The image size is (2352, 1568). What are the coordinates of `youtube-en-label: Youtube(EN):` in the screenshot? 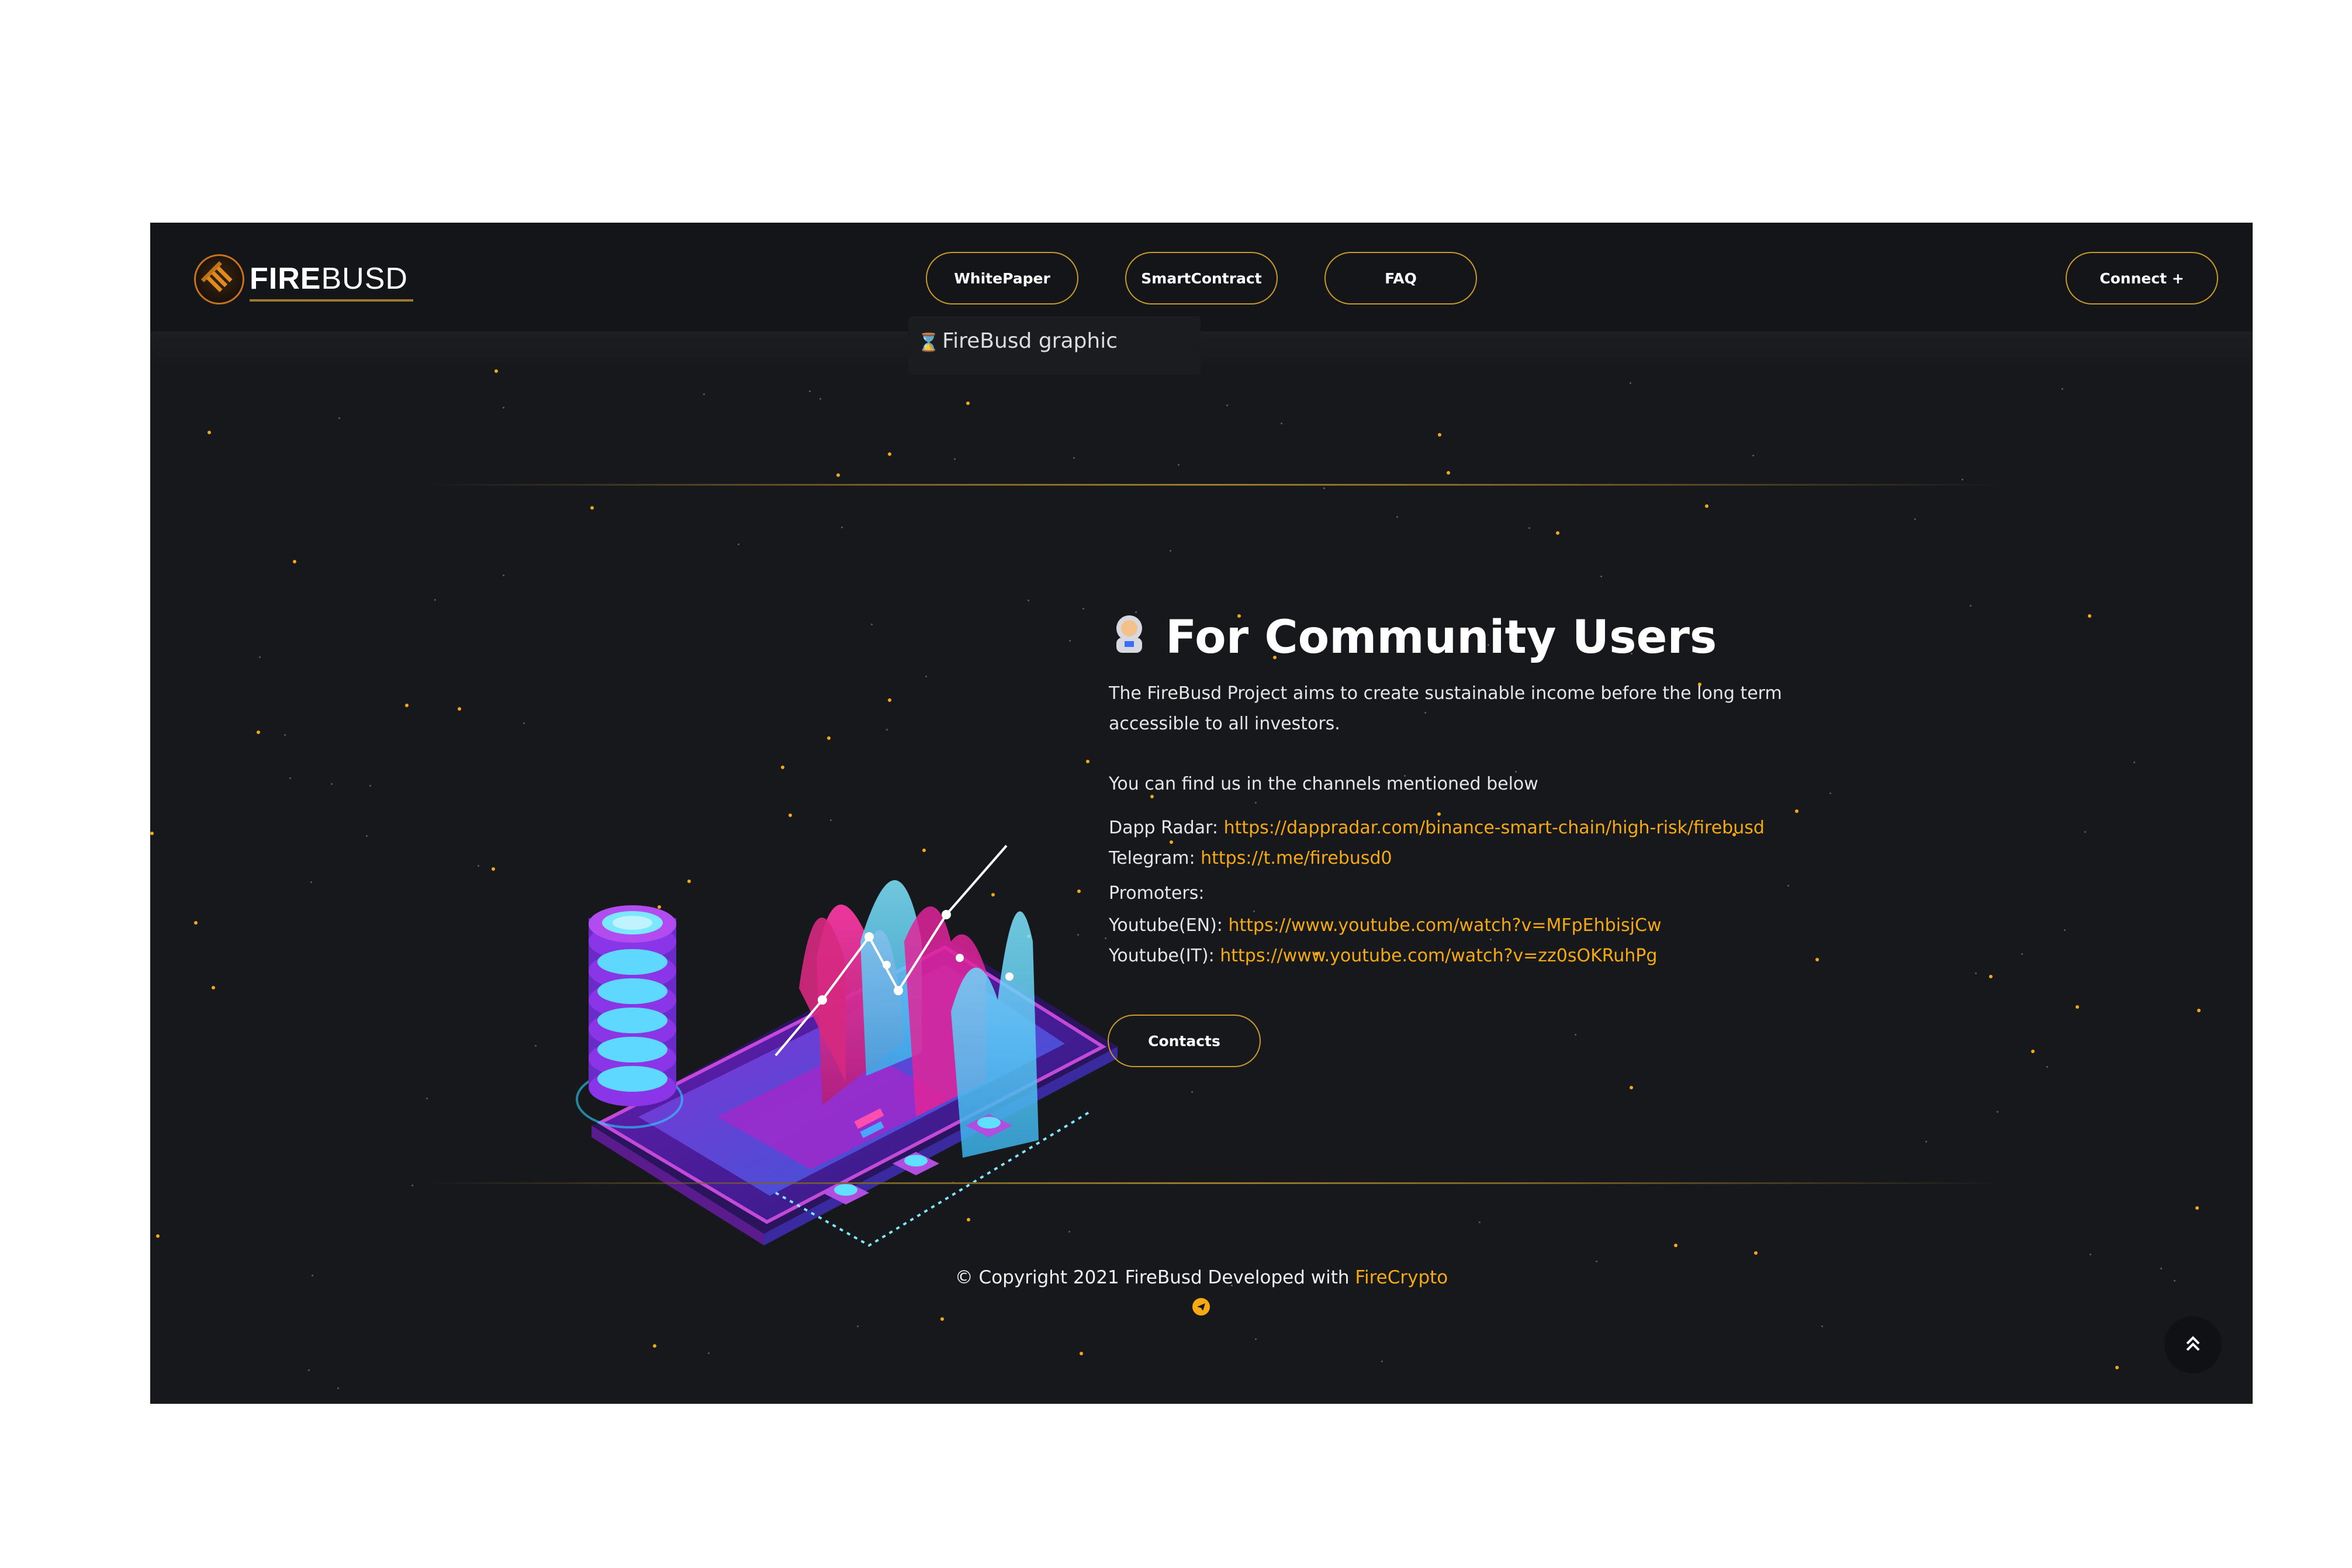 It's located at (1166, 925).